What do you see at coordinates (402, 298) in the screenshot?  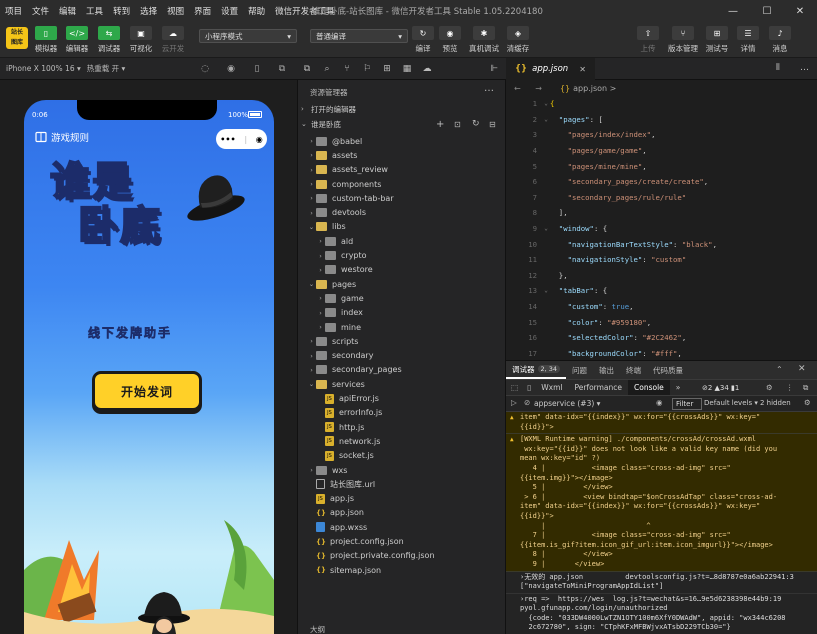 I see `tree-item-game: › game` at bounding box center [402, 298].